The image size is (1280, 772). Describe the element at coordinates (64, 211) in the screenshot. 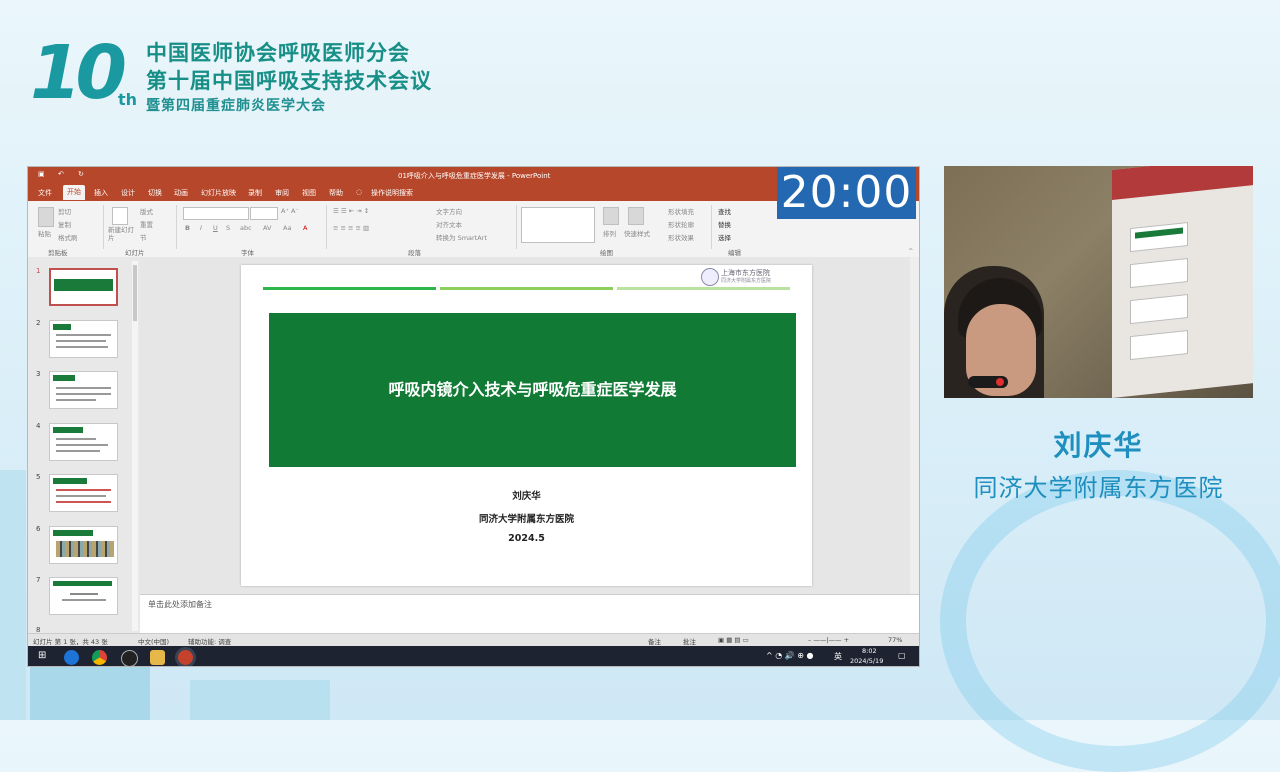

I see `cut-button: 剪切` at that location.